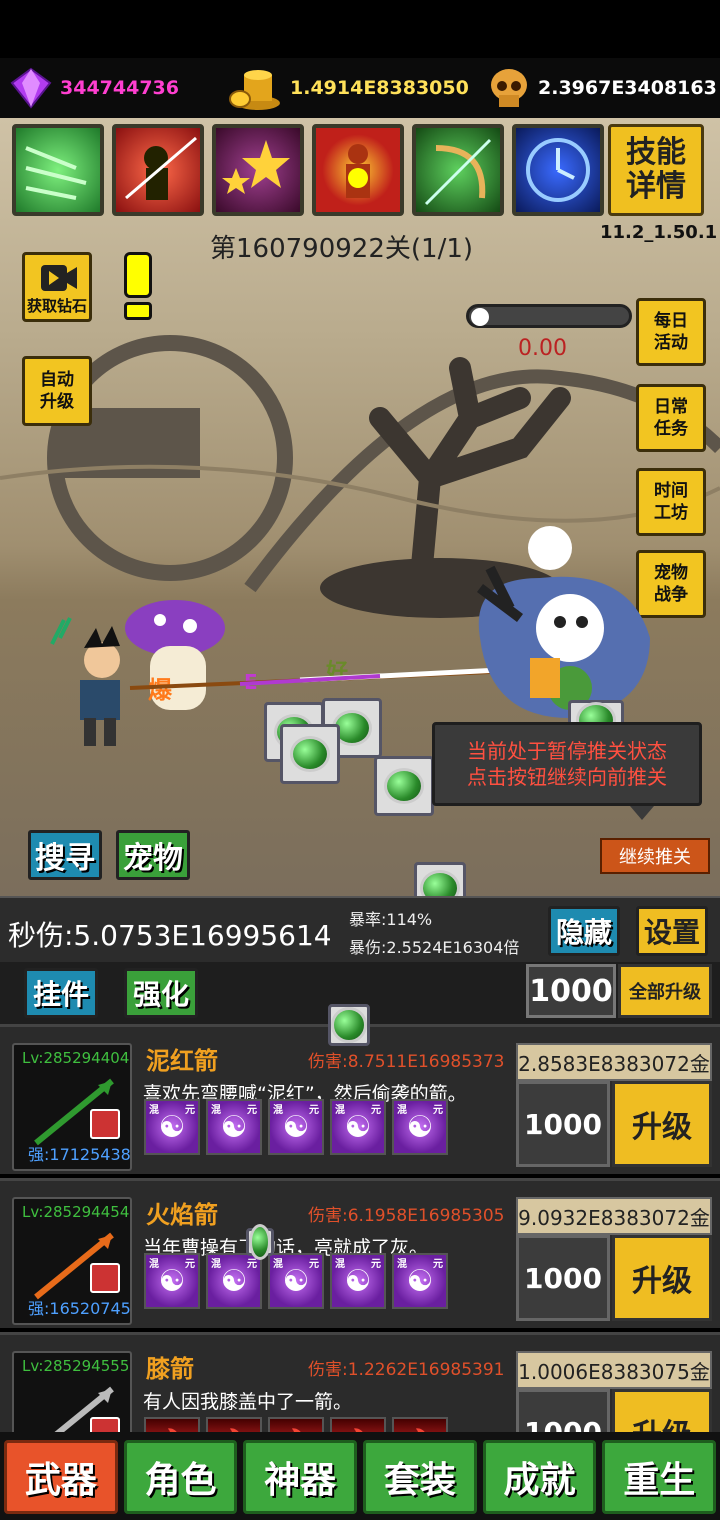 The width and height of the screenshot is (720, 1520). What do you see at coordinates (161, 993) in the screenshot?
I see `tab-enhance: 强化` at bounding box center [161, 993].